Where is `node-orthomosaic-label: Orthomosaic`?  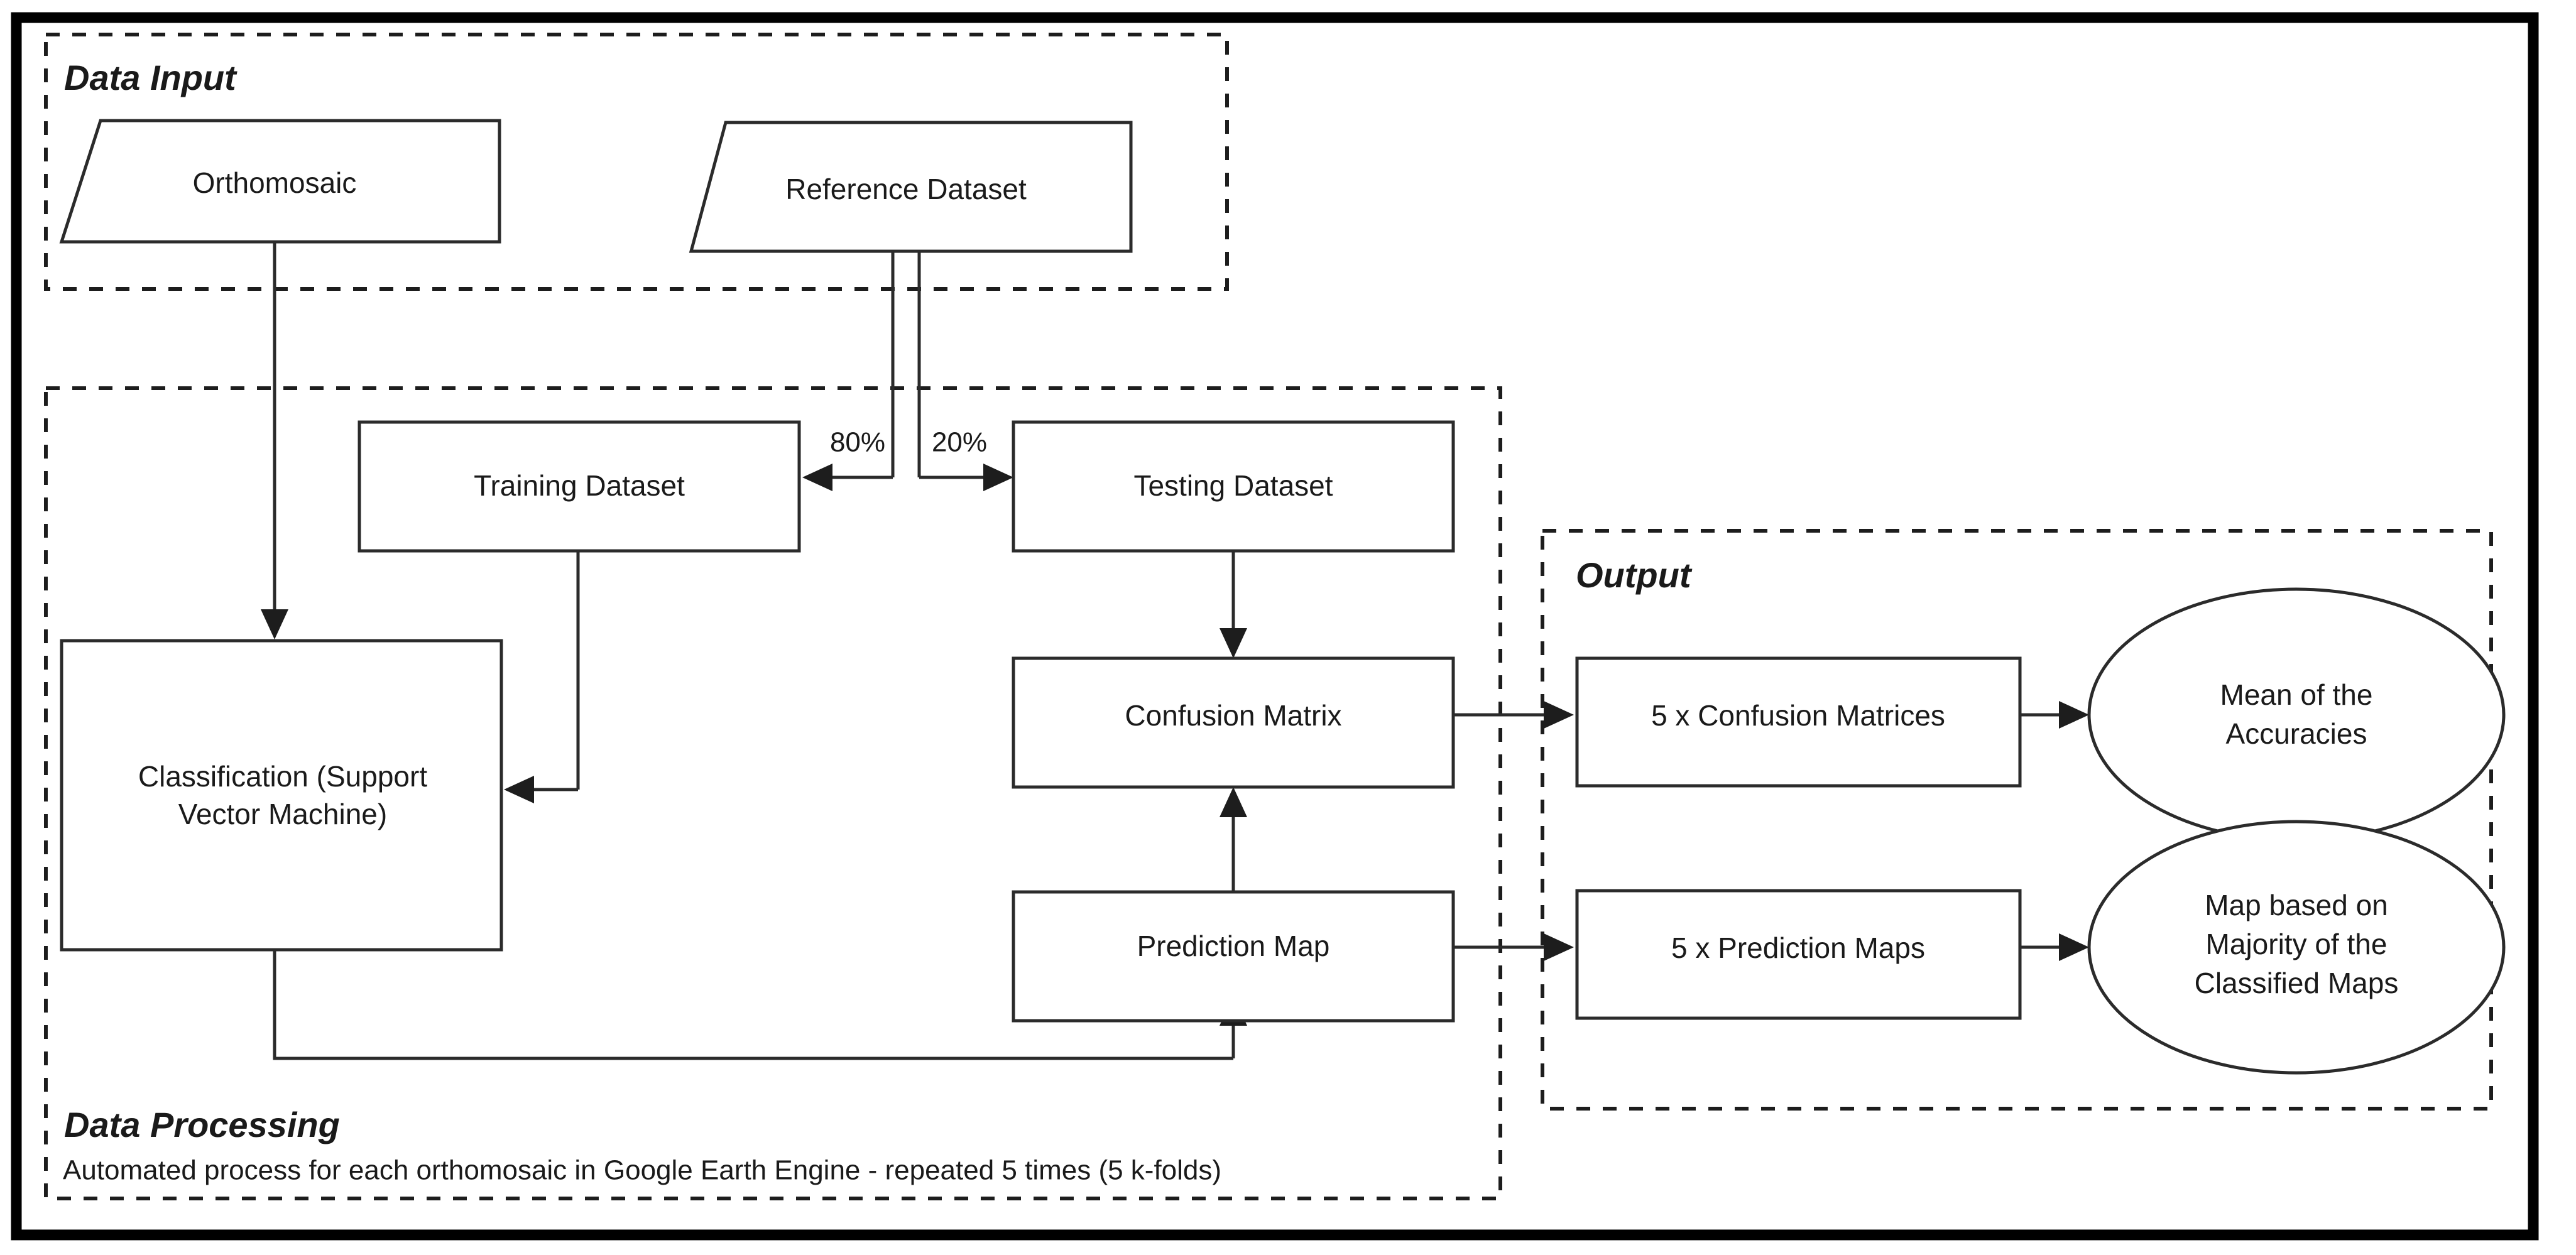
node-orthomosaic-label: Orthomosaic is located at coordinates (275, 182).